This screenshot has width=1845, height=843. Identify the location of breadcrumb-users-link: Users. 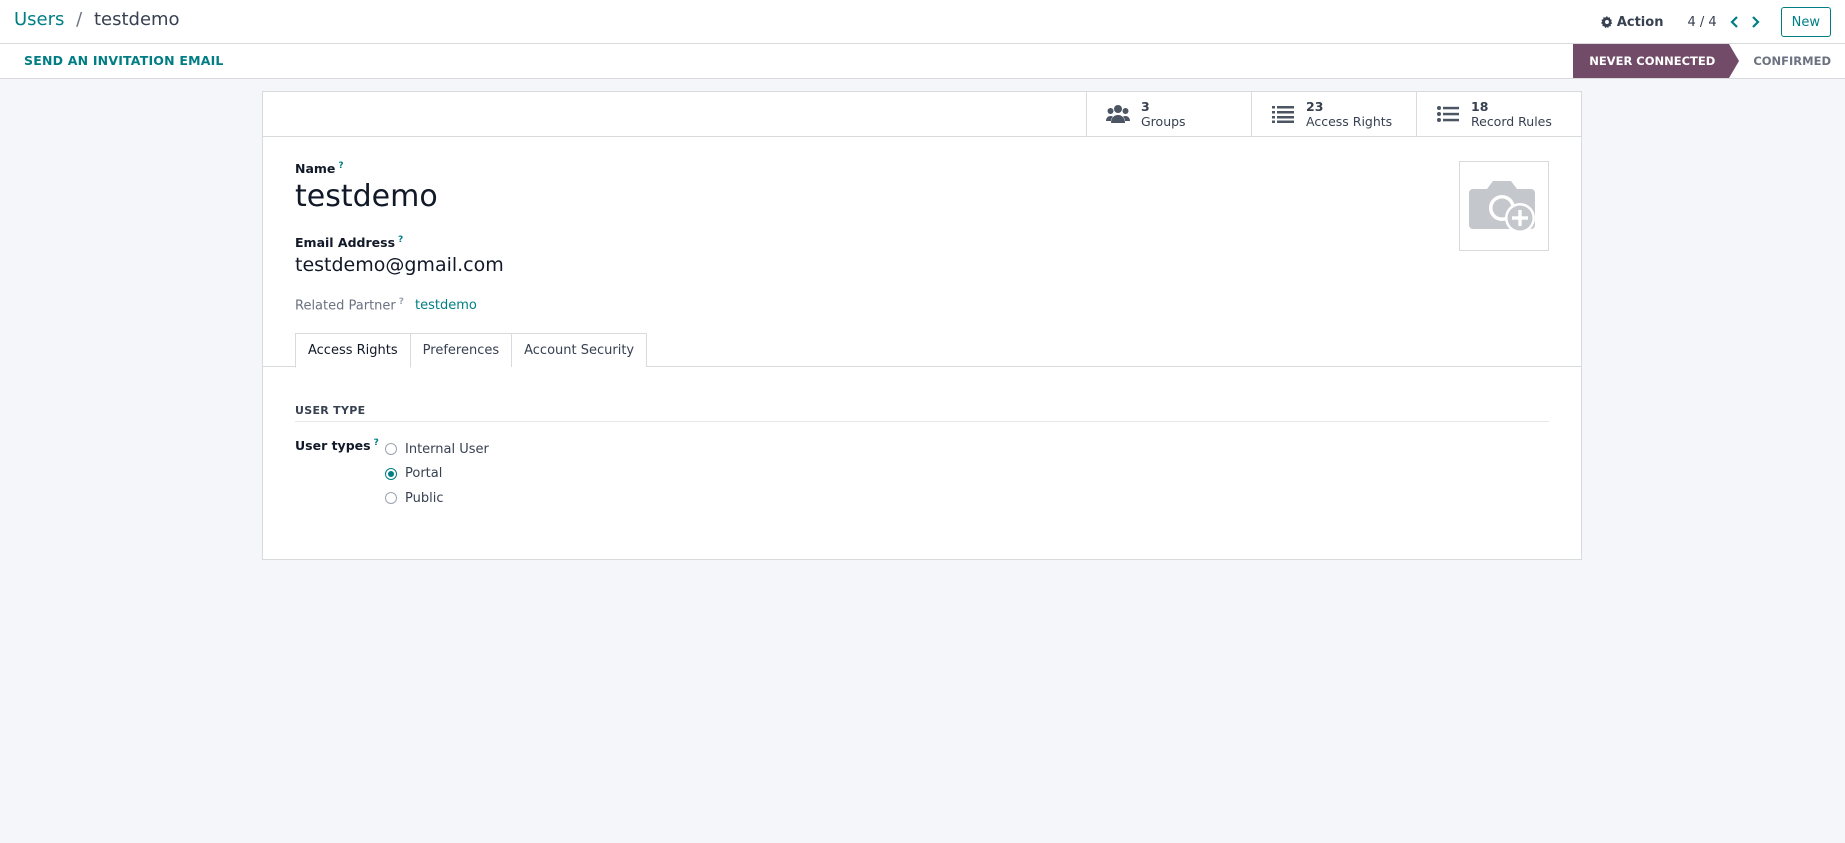
(39, 19).